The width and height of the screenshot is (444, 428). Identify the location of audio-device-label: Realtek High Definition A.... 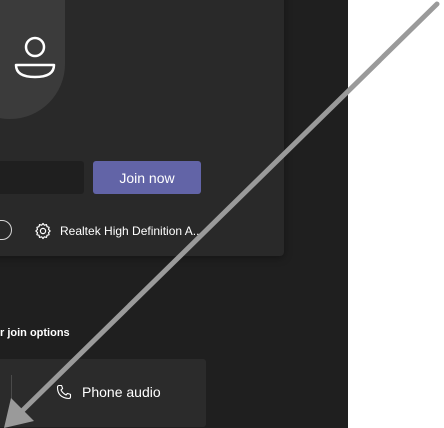
(131, 231).